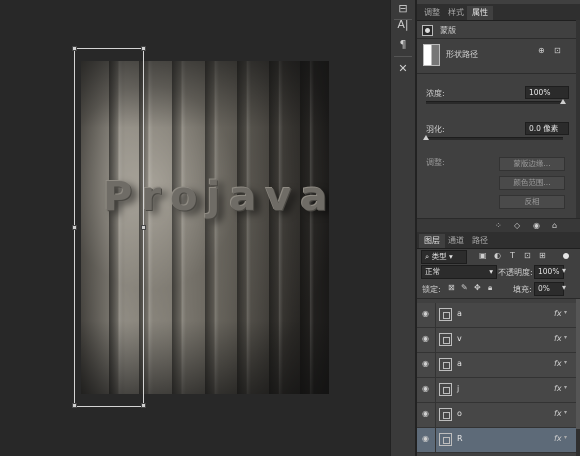 This screenshot has width=580, height=456. I want to click on tab-channels: 通道, so click(456, 241).